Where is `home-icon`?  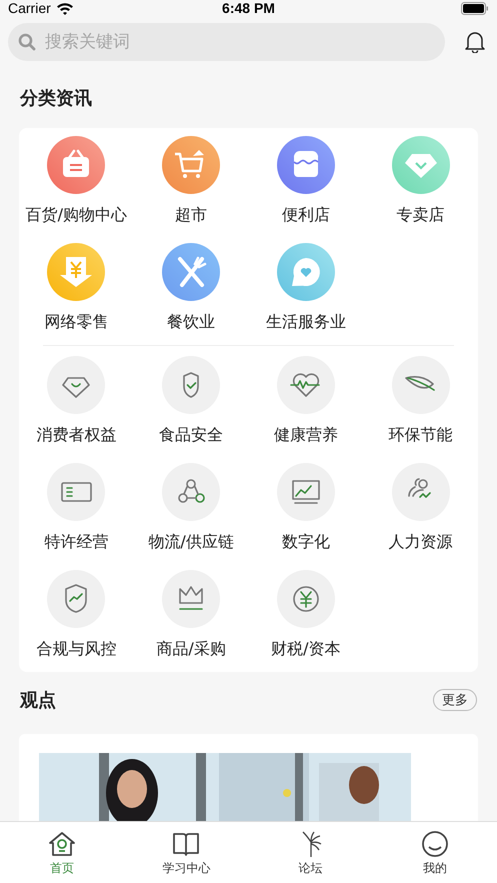 home-icon is located at coordinates (62, 844).